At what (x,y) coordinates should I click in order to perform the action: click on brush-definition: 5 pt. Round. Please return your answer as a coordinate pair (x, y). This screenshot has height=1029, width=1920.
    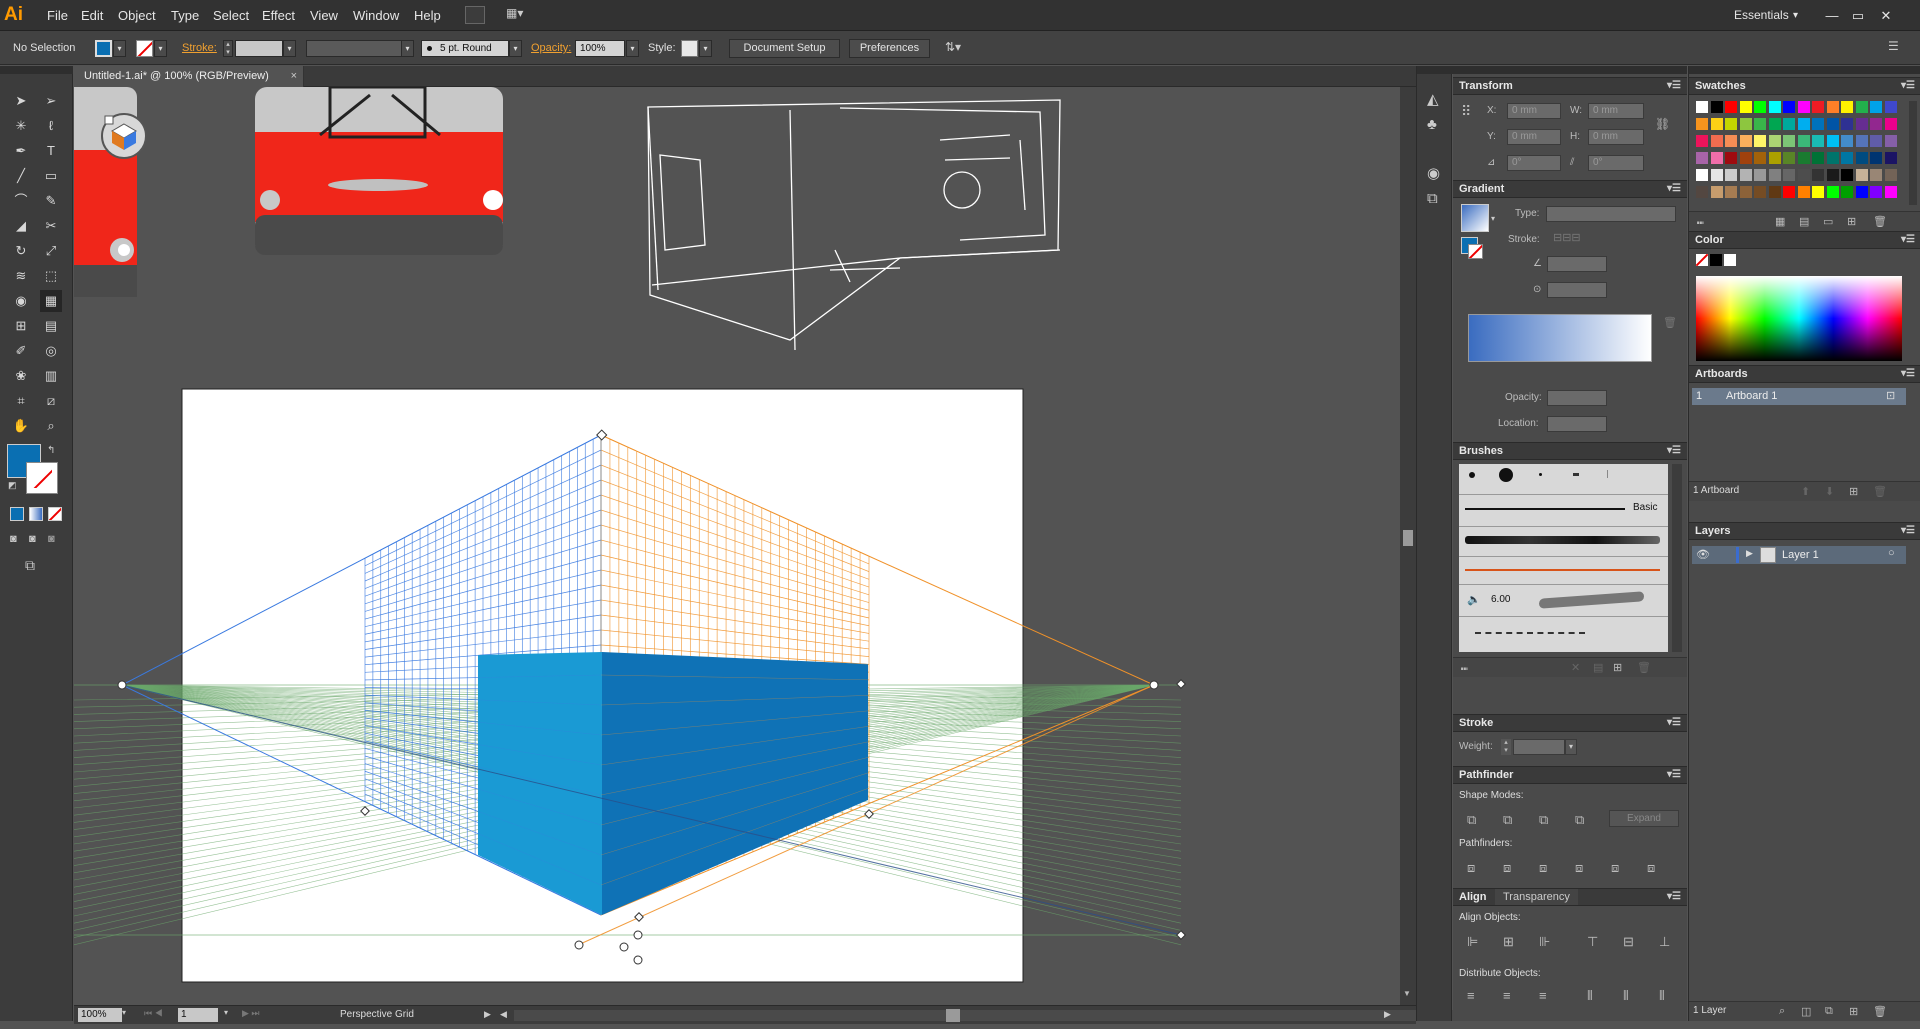
    Looking at the image, I should click on (465, 48).